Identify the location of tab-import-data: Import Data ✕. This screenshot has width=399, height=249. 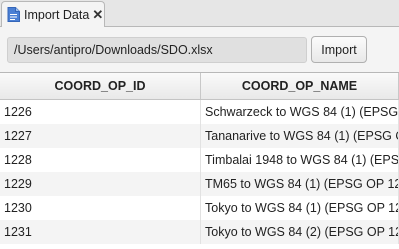
(53, 14).